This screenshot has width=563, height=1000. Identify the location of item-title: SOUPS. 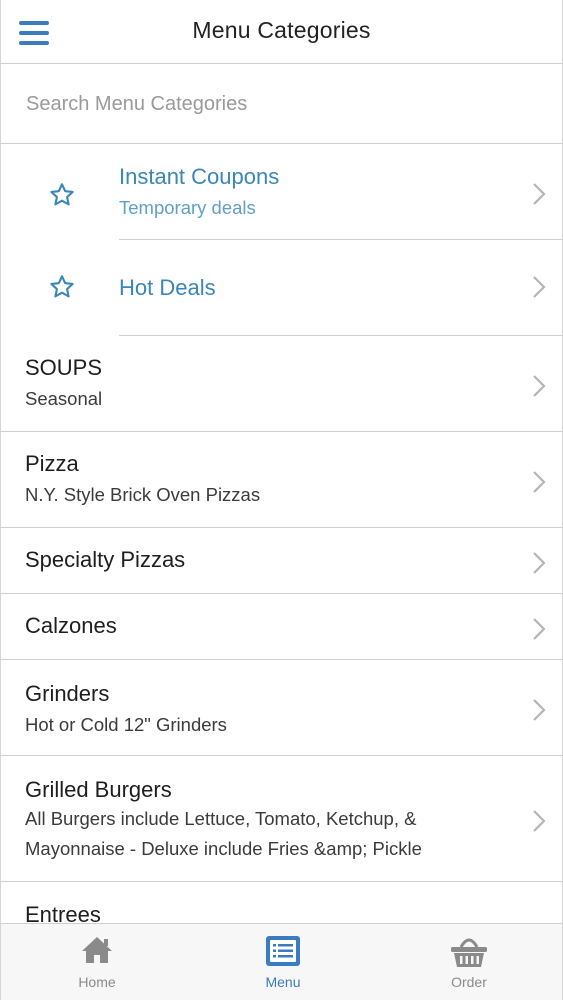
(64, 367).